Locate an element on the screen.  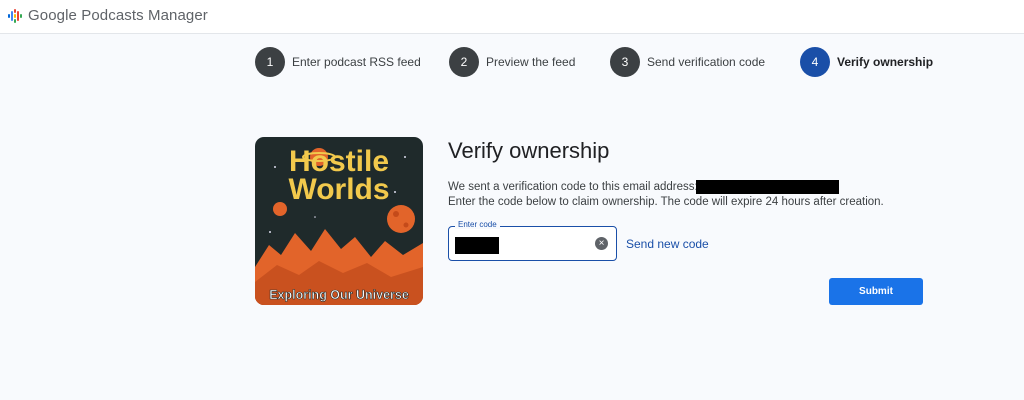
step-label: Preview the feed is located at coordinates (531, 62).